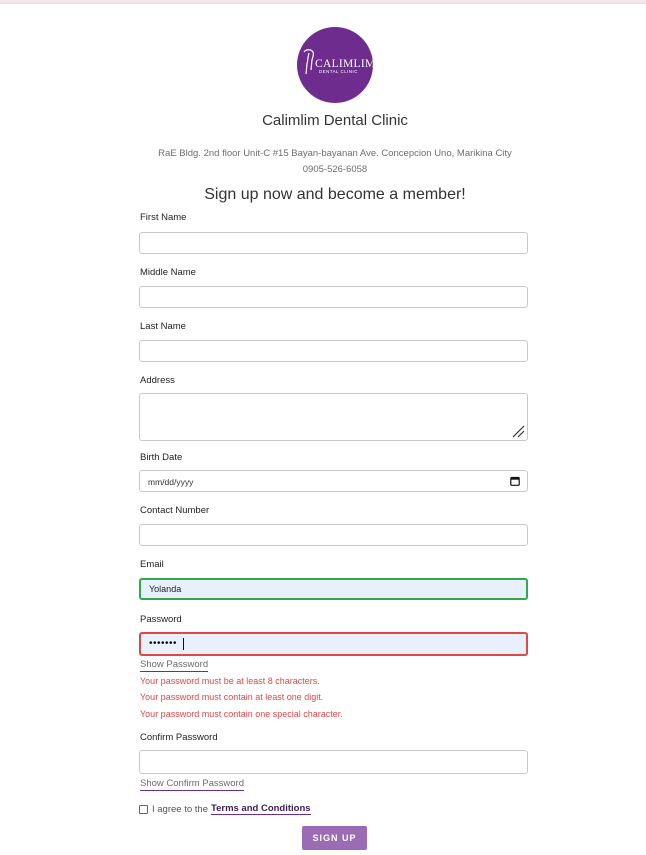 The image size is (646, 855). Describe the element at coordinates (323, 2) in the screenshot. I see `top-border` at that location.